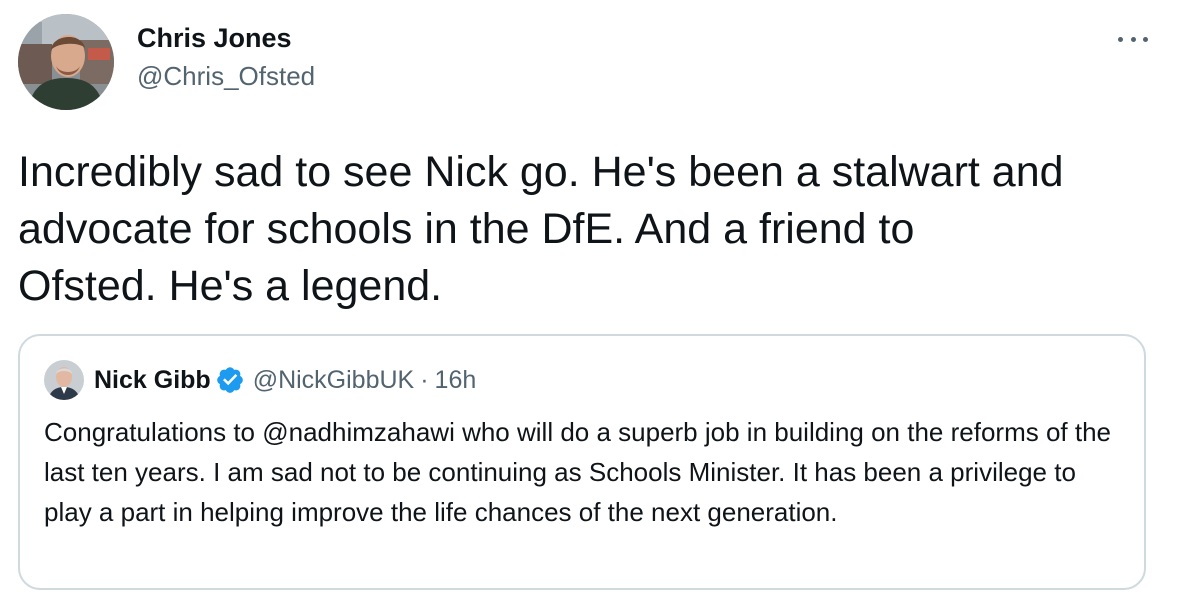 The height and width of the screenshot is (614, 1182). What do you see at coordinates (230, 380) in the screenshot?
I see `verified-badge-icon` at bounding box center [230, 380].